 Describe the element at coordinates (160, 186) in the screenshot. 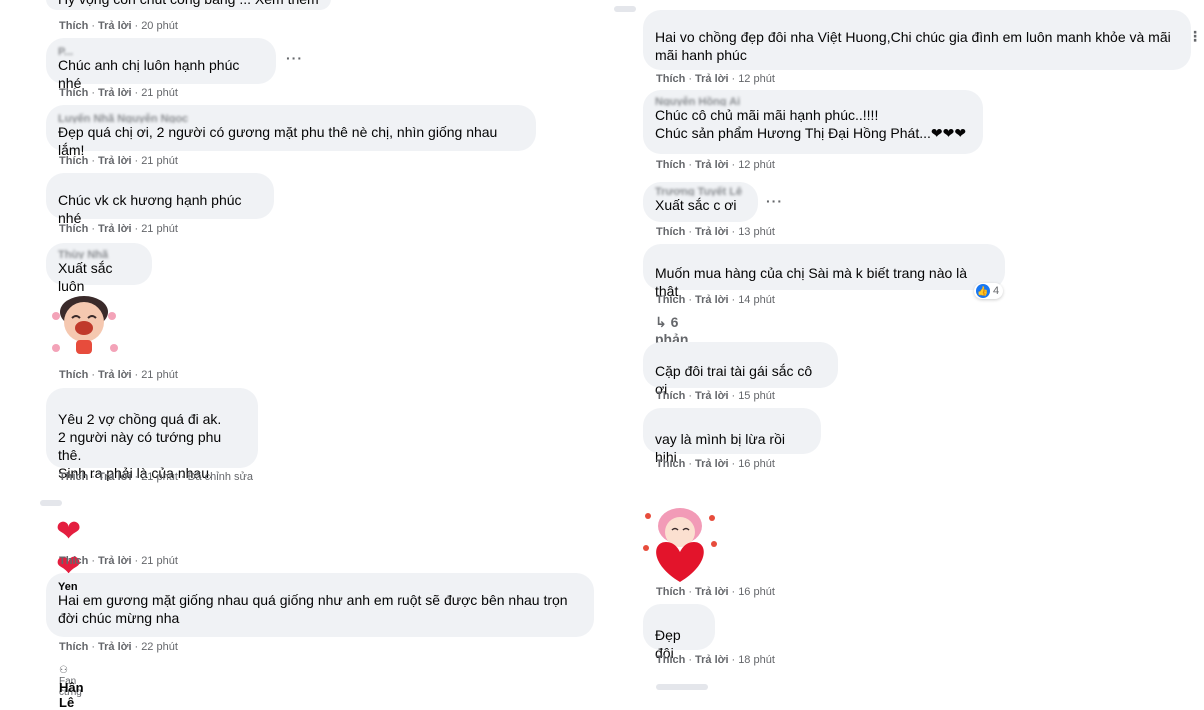

I see `commenter-name` at that location.